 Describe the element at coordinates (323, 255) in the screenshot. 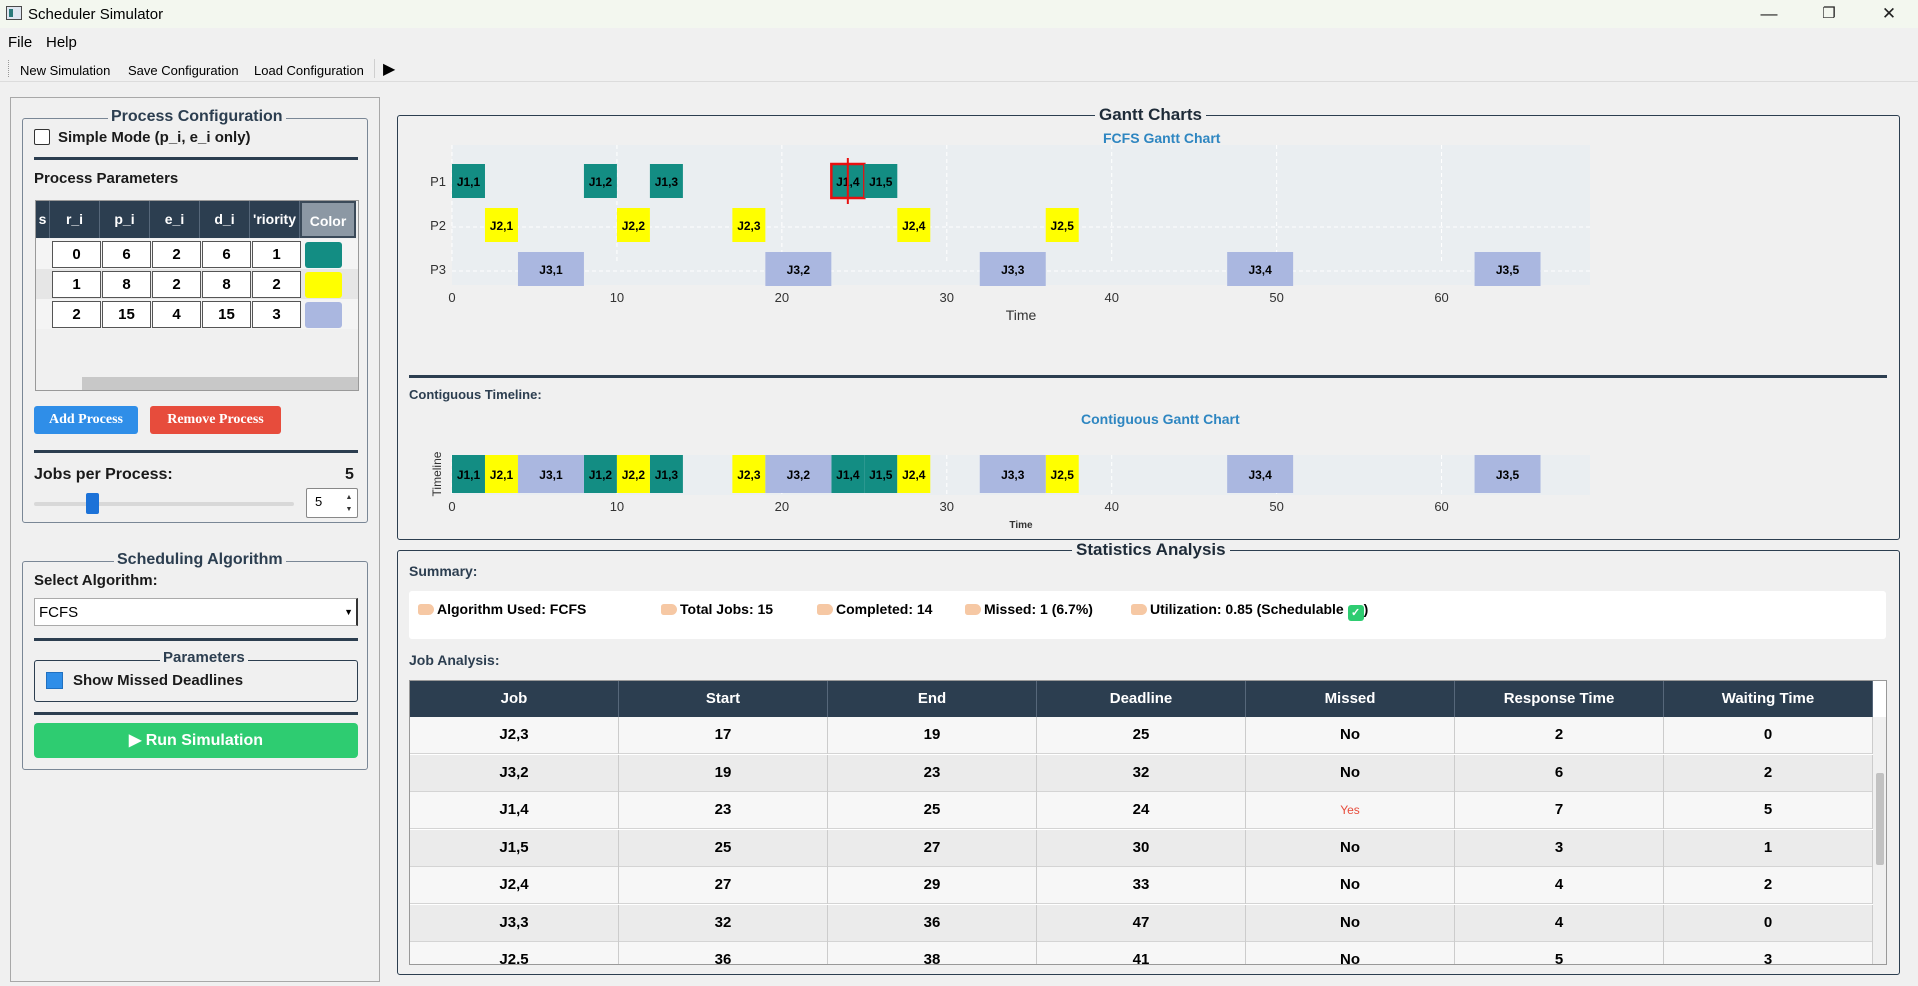

I see `color-swatch-p1` at that location.